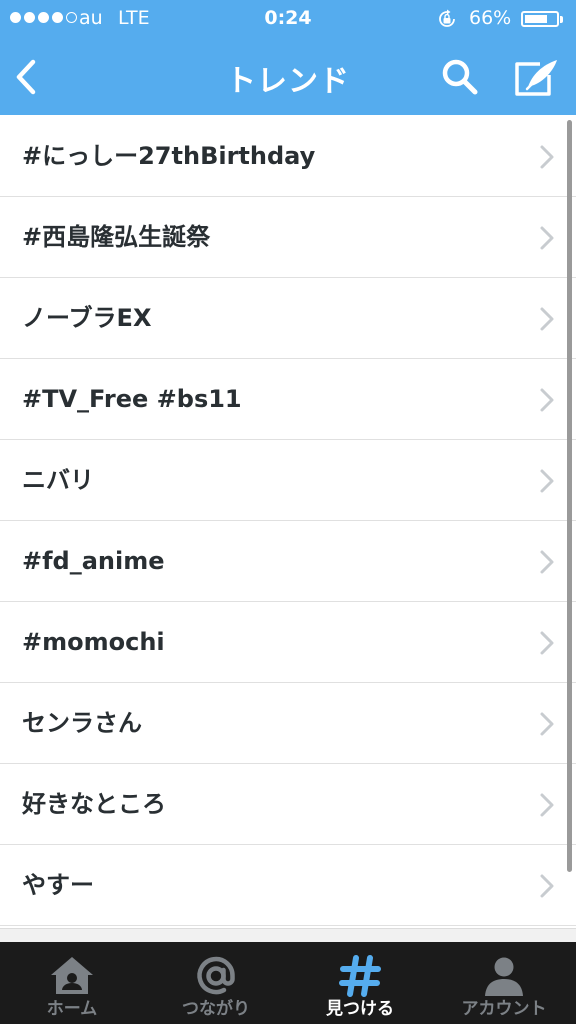 Image resolution: width=576 pixels, height=1024 pixels. What do you see at coordinates (288, 81) in the screenshot?
I see `page-title: トレンド` at bounding box center [288, 81].